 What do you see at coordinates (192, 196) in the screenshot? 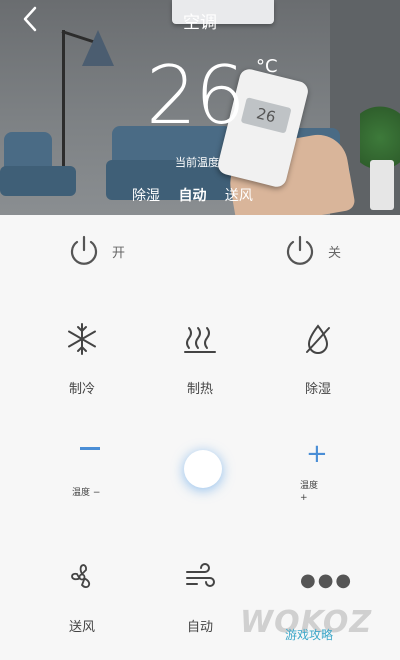
I see `mode-auto-indicator: 自动` at bounding box center [192, 196].